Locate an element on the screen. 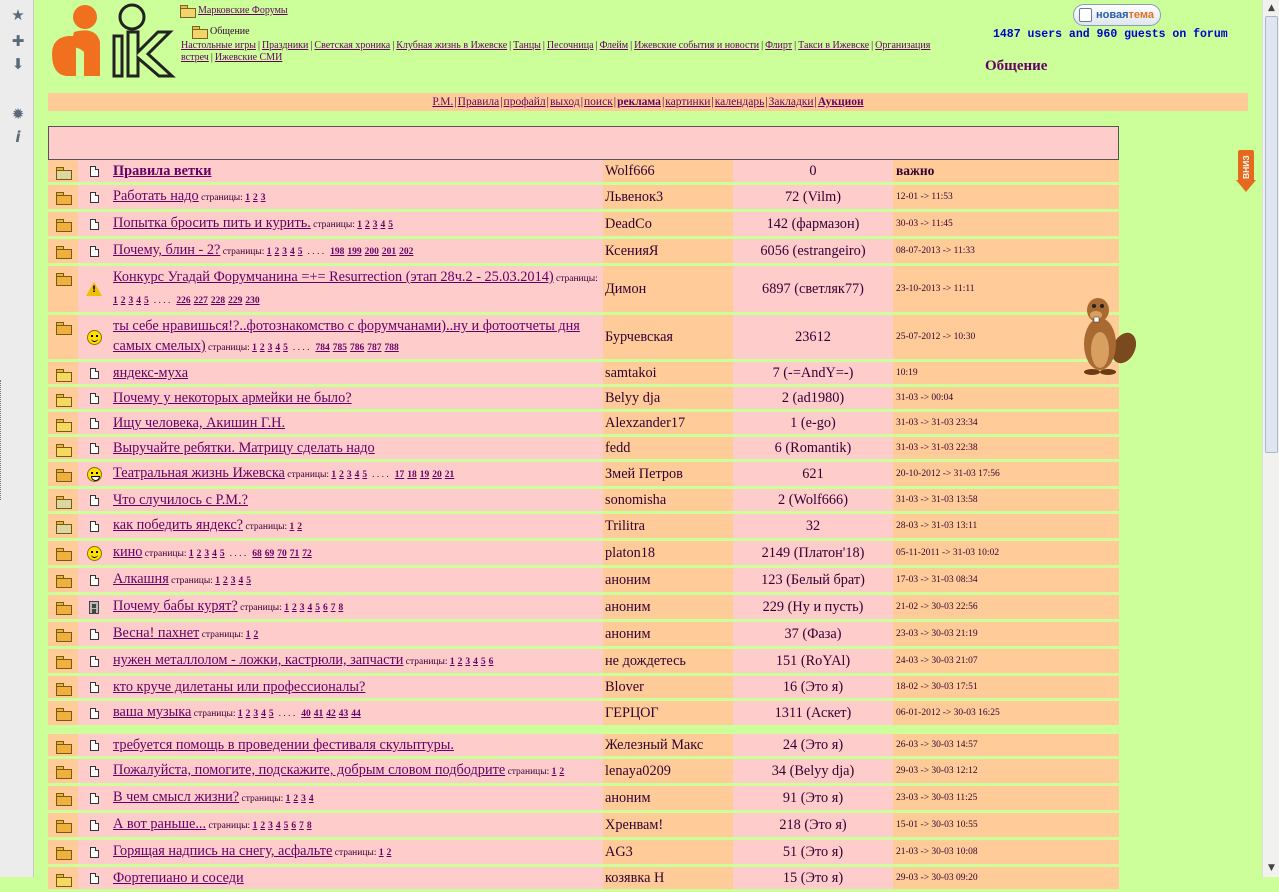 This screenshot has width=1279, height=892. scroll-up-icon: ▲ is located at coordinates (1271, 8).